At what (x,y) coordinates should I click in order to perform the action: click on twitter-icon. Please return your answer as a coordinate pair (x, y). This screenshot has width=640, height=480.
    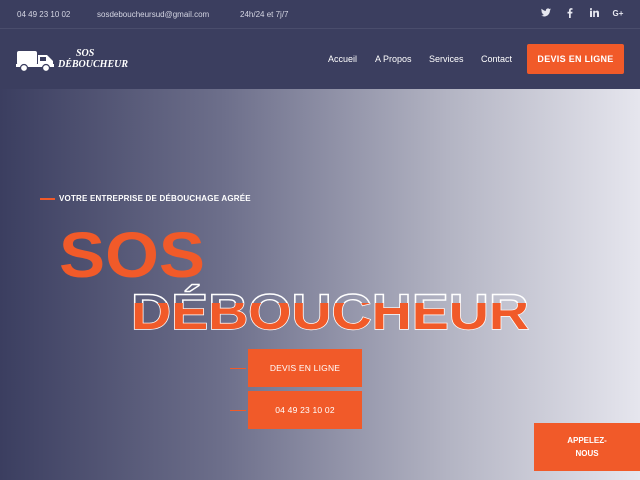
    Looking at the image, I should click on (546, 14).